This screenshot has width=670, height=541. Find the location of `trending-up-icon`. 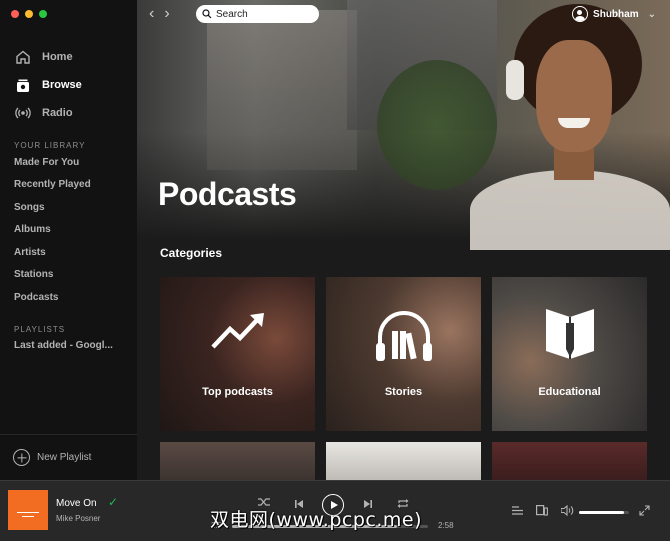

trending-up-icon is located at coordinates (237, 331).